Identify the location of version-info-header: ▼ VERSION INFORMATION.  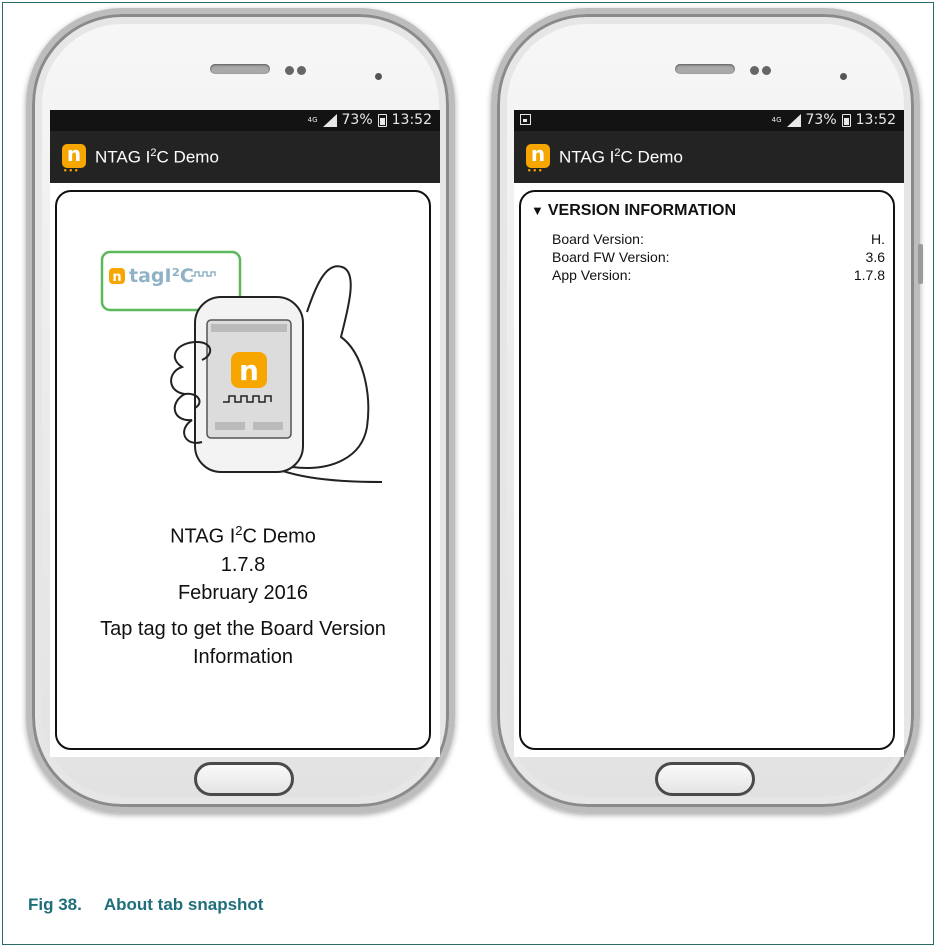
(633, 211).